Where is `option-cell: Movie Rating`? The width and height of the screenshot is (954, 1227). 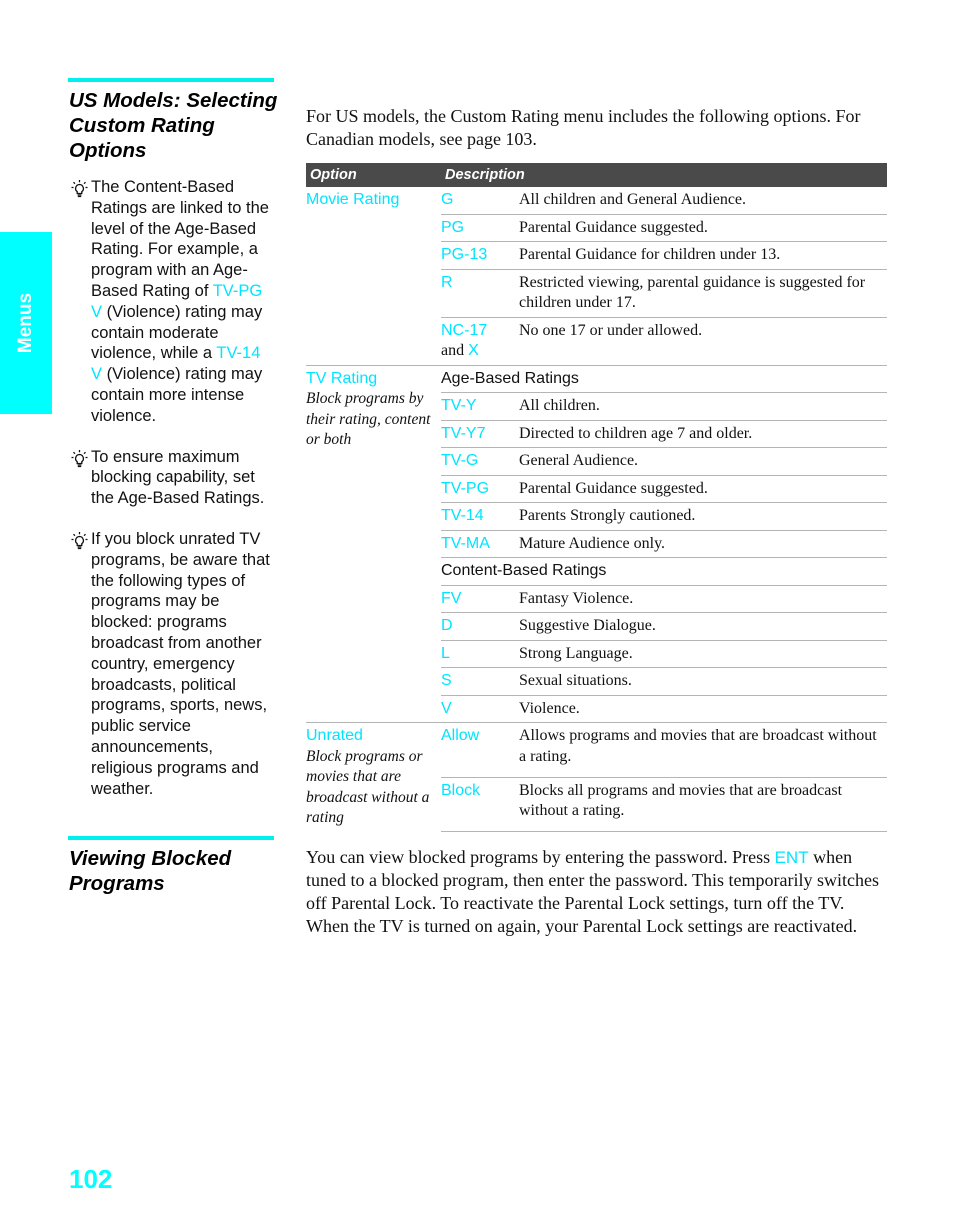
option-cell: Movie Rating is located at coordinates (373, 276).